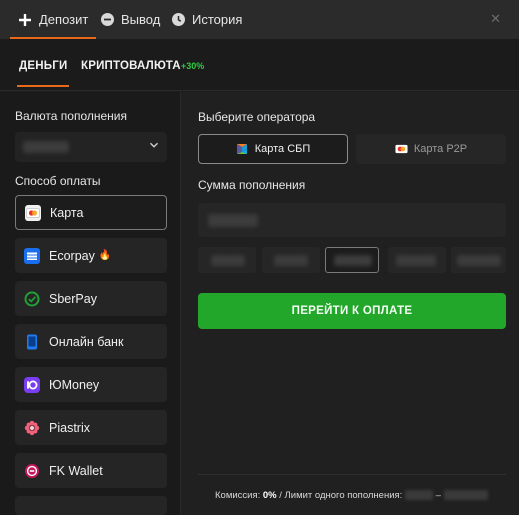 The image size is (519, 515). I want to click on operator-p2p-card: Карта P2P, so click(431, 149).